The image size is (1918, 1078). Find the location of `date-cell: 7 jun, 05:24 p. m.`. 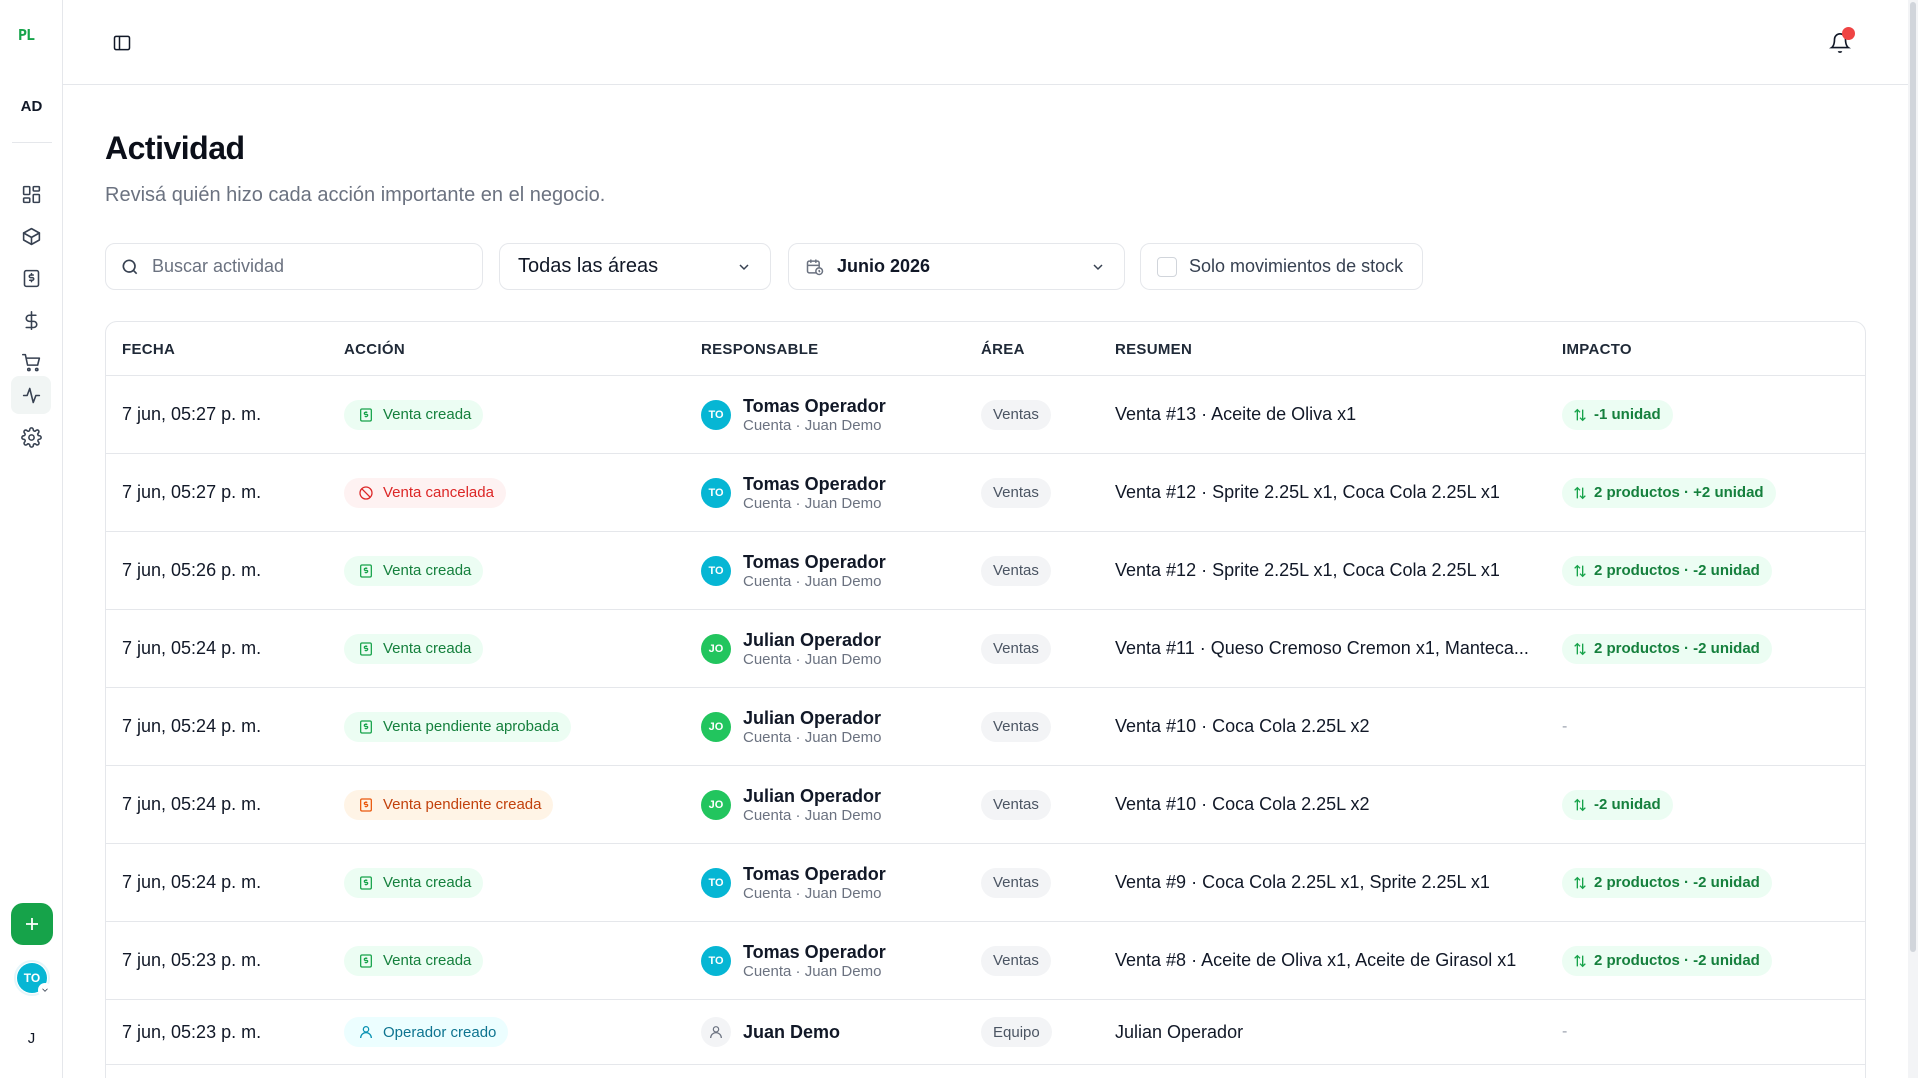

date-cell: 7 jun, 05:24 p. m. is located at coordinates (192, 648).